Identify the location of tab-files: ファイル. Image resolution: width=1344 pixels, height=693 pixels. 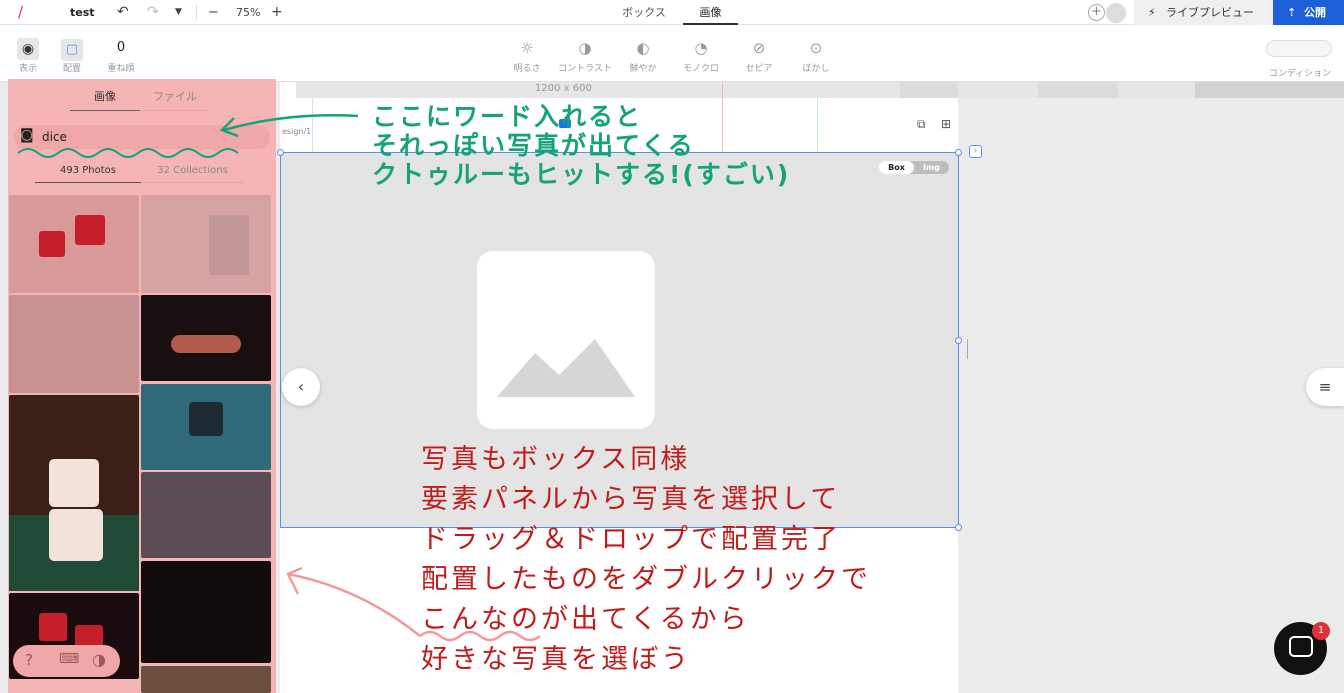
(175, 99).